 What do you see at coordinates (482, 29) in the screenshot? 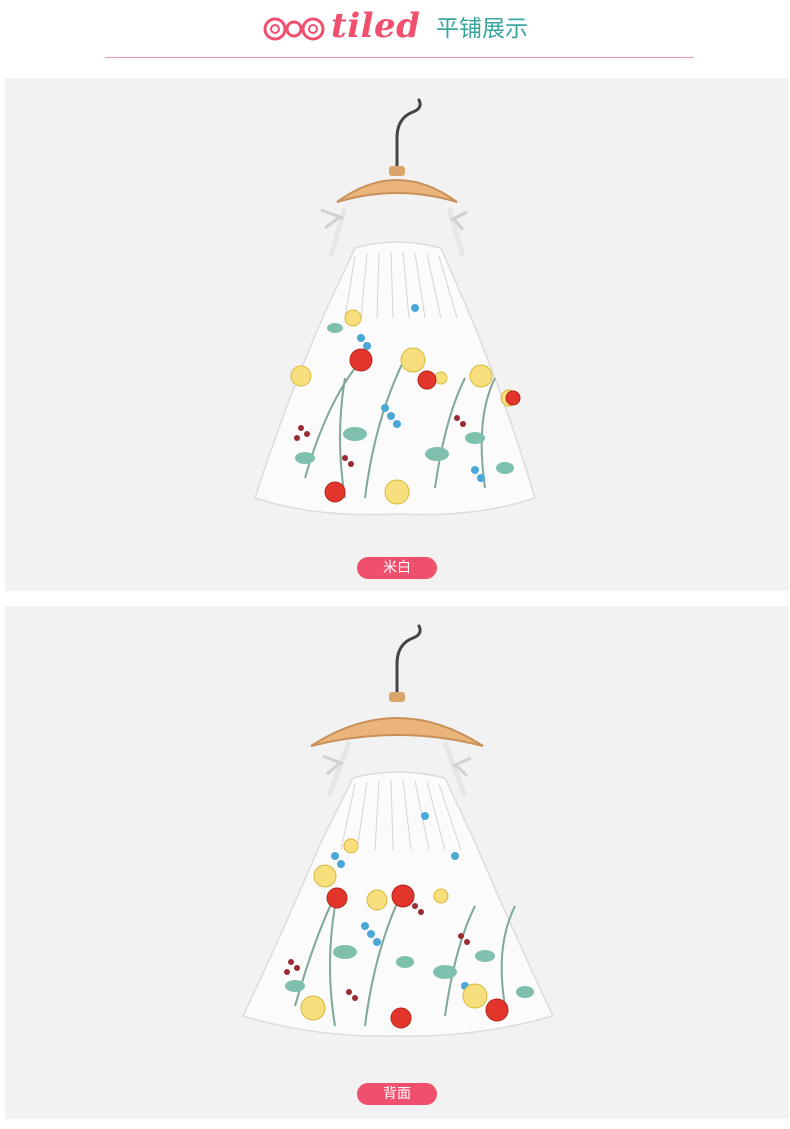
I see `section-subtitle: 平铺展示` at bounding box center [482, 29].